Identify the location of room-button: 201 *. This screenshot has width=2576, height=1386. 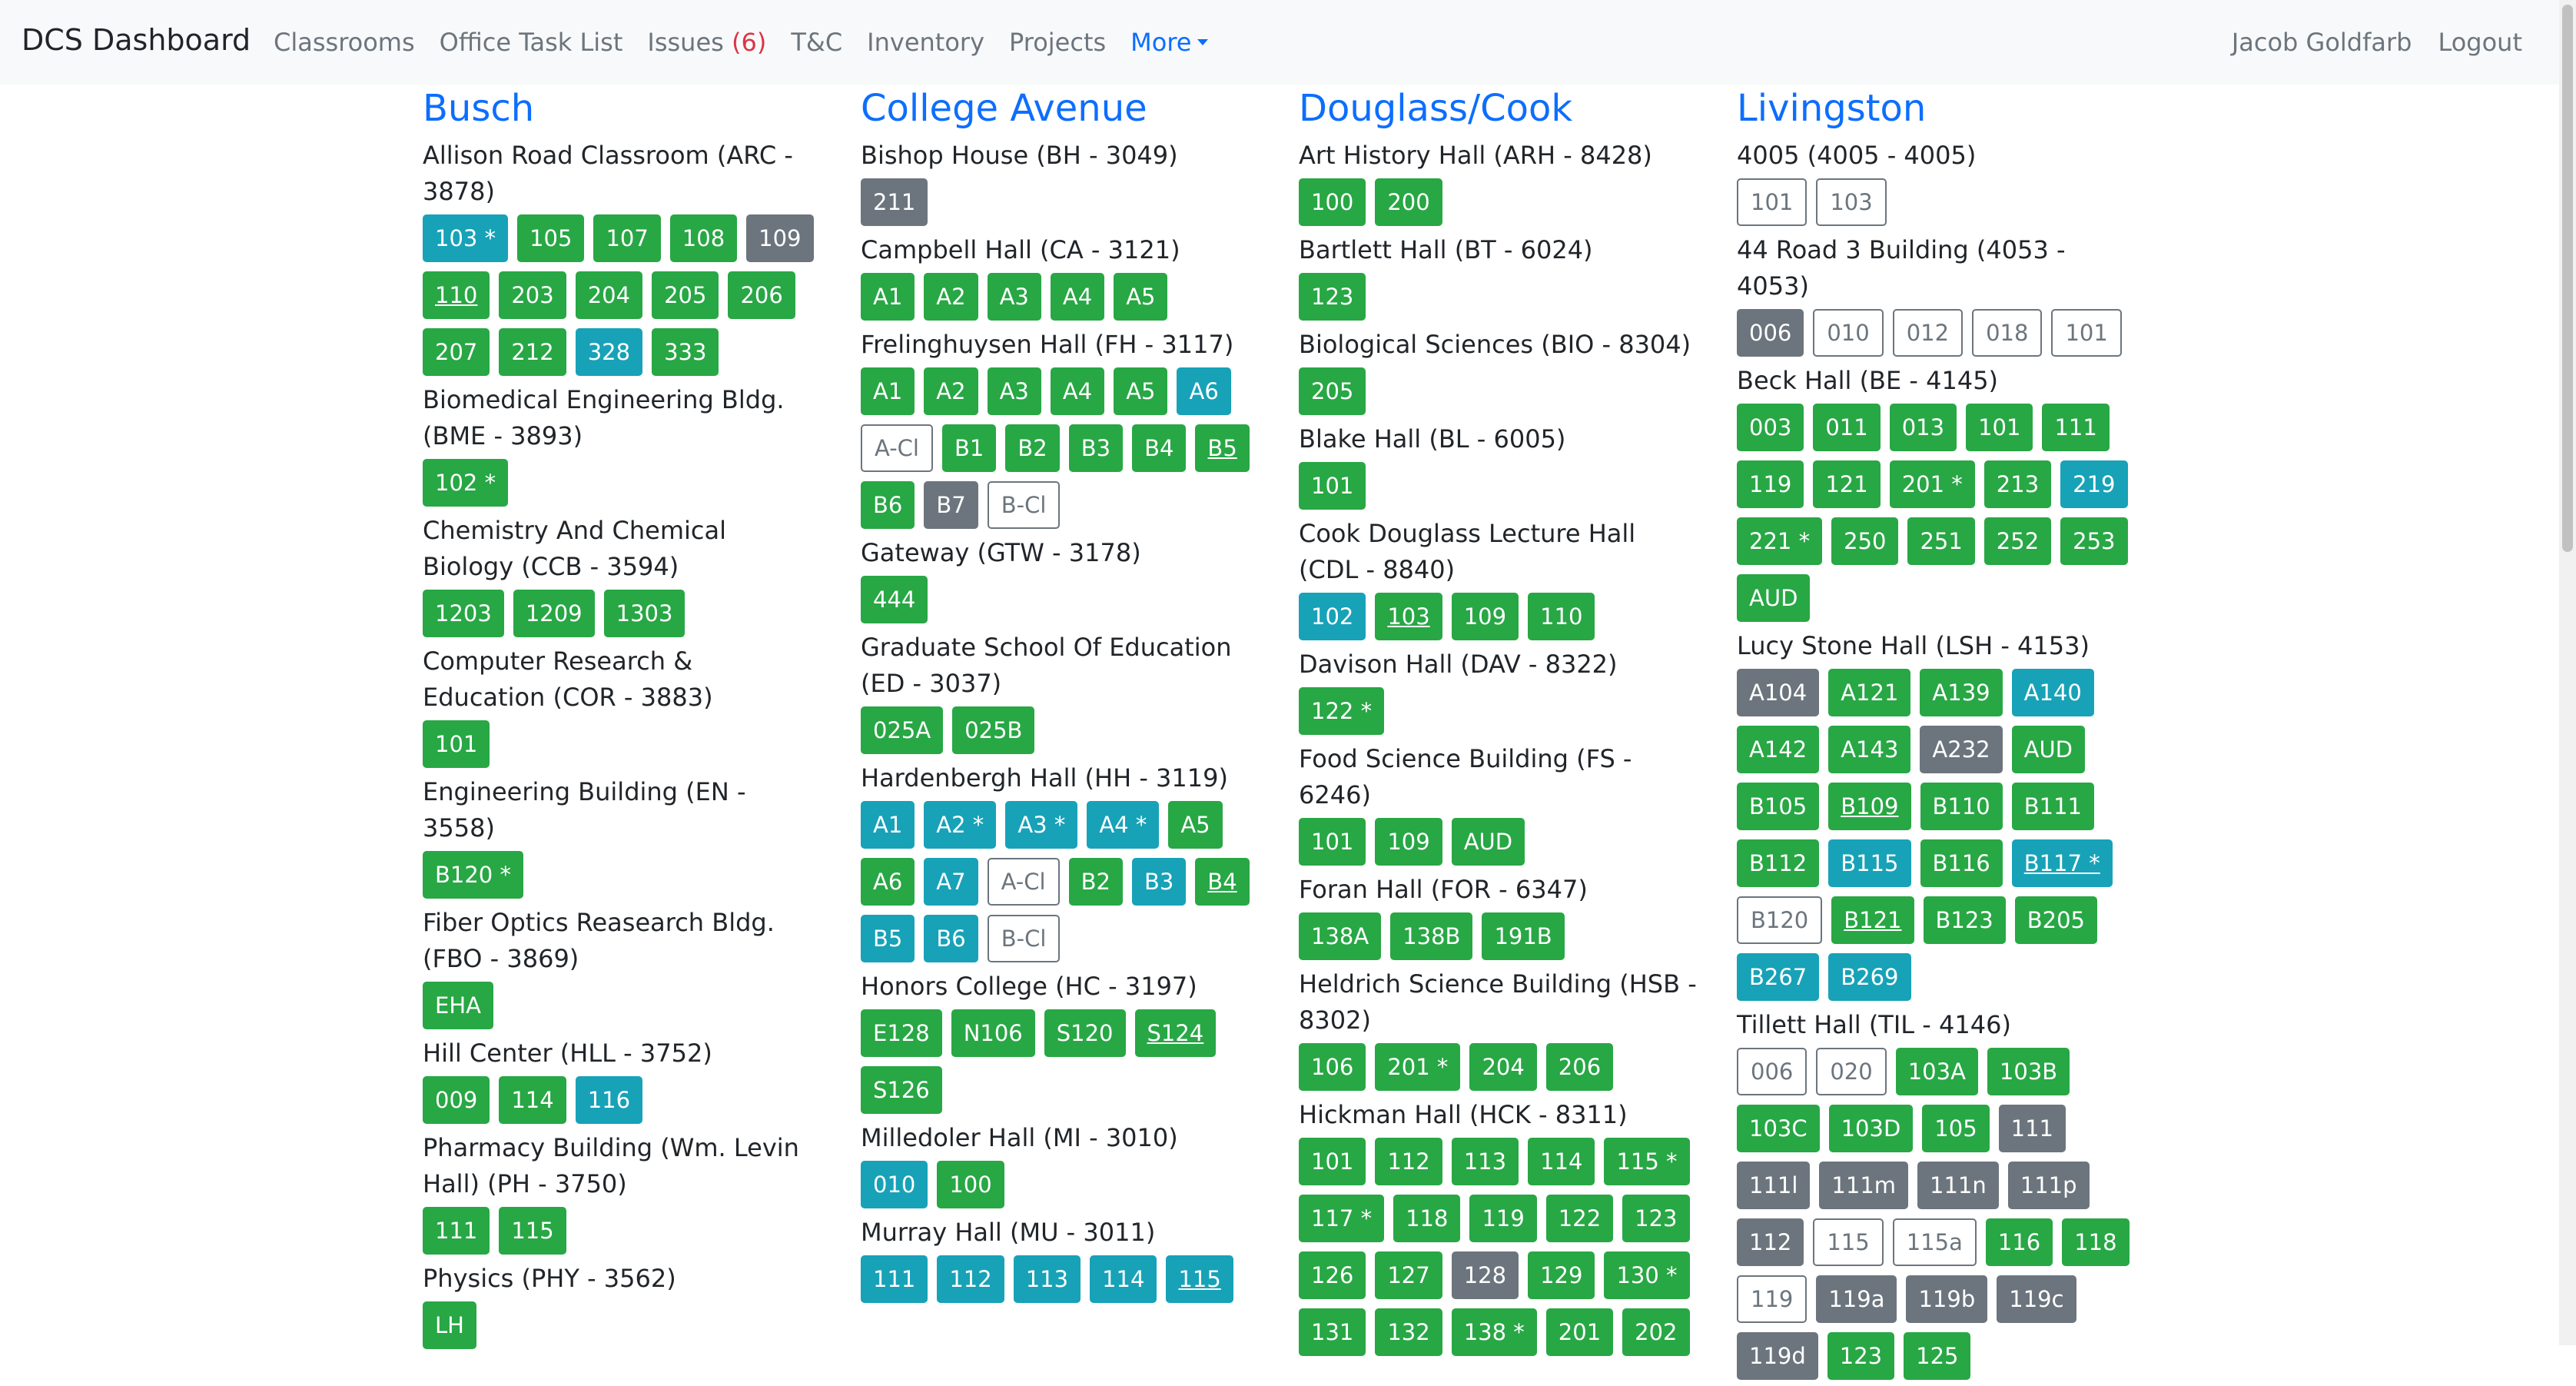
(1418, 1067).